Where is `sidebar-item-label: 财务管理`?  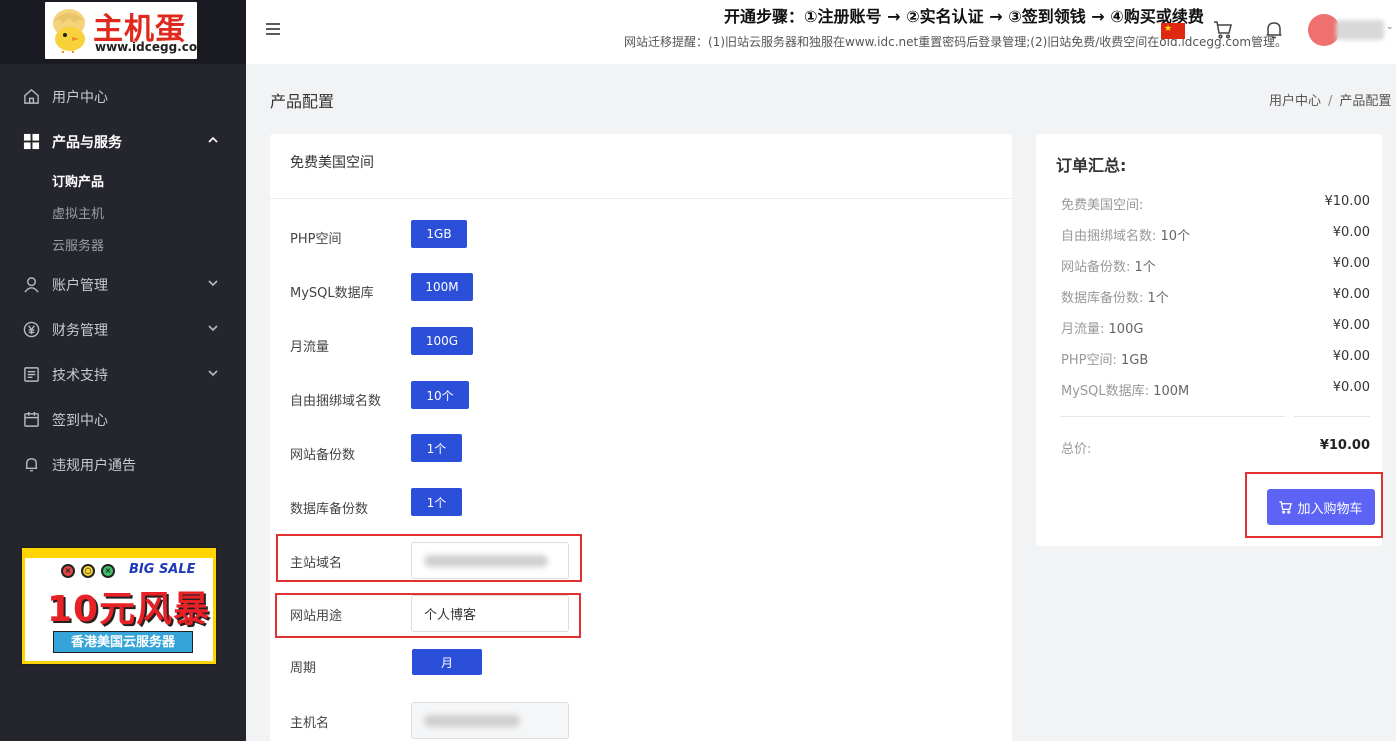 sidebar-item-label: 财务管理 is located at coordinates (80, 330).